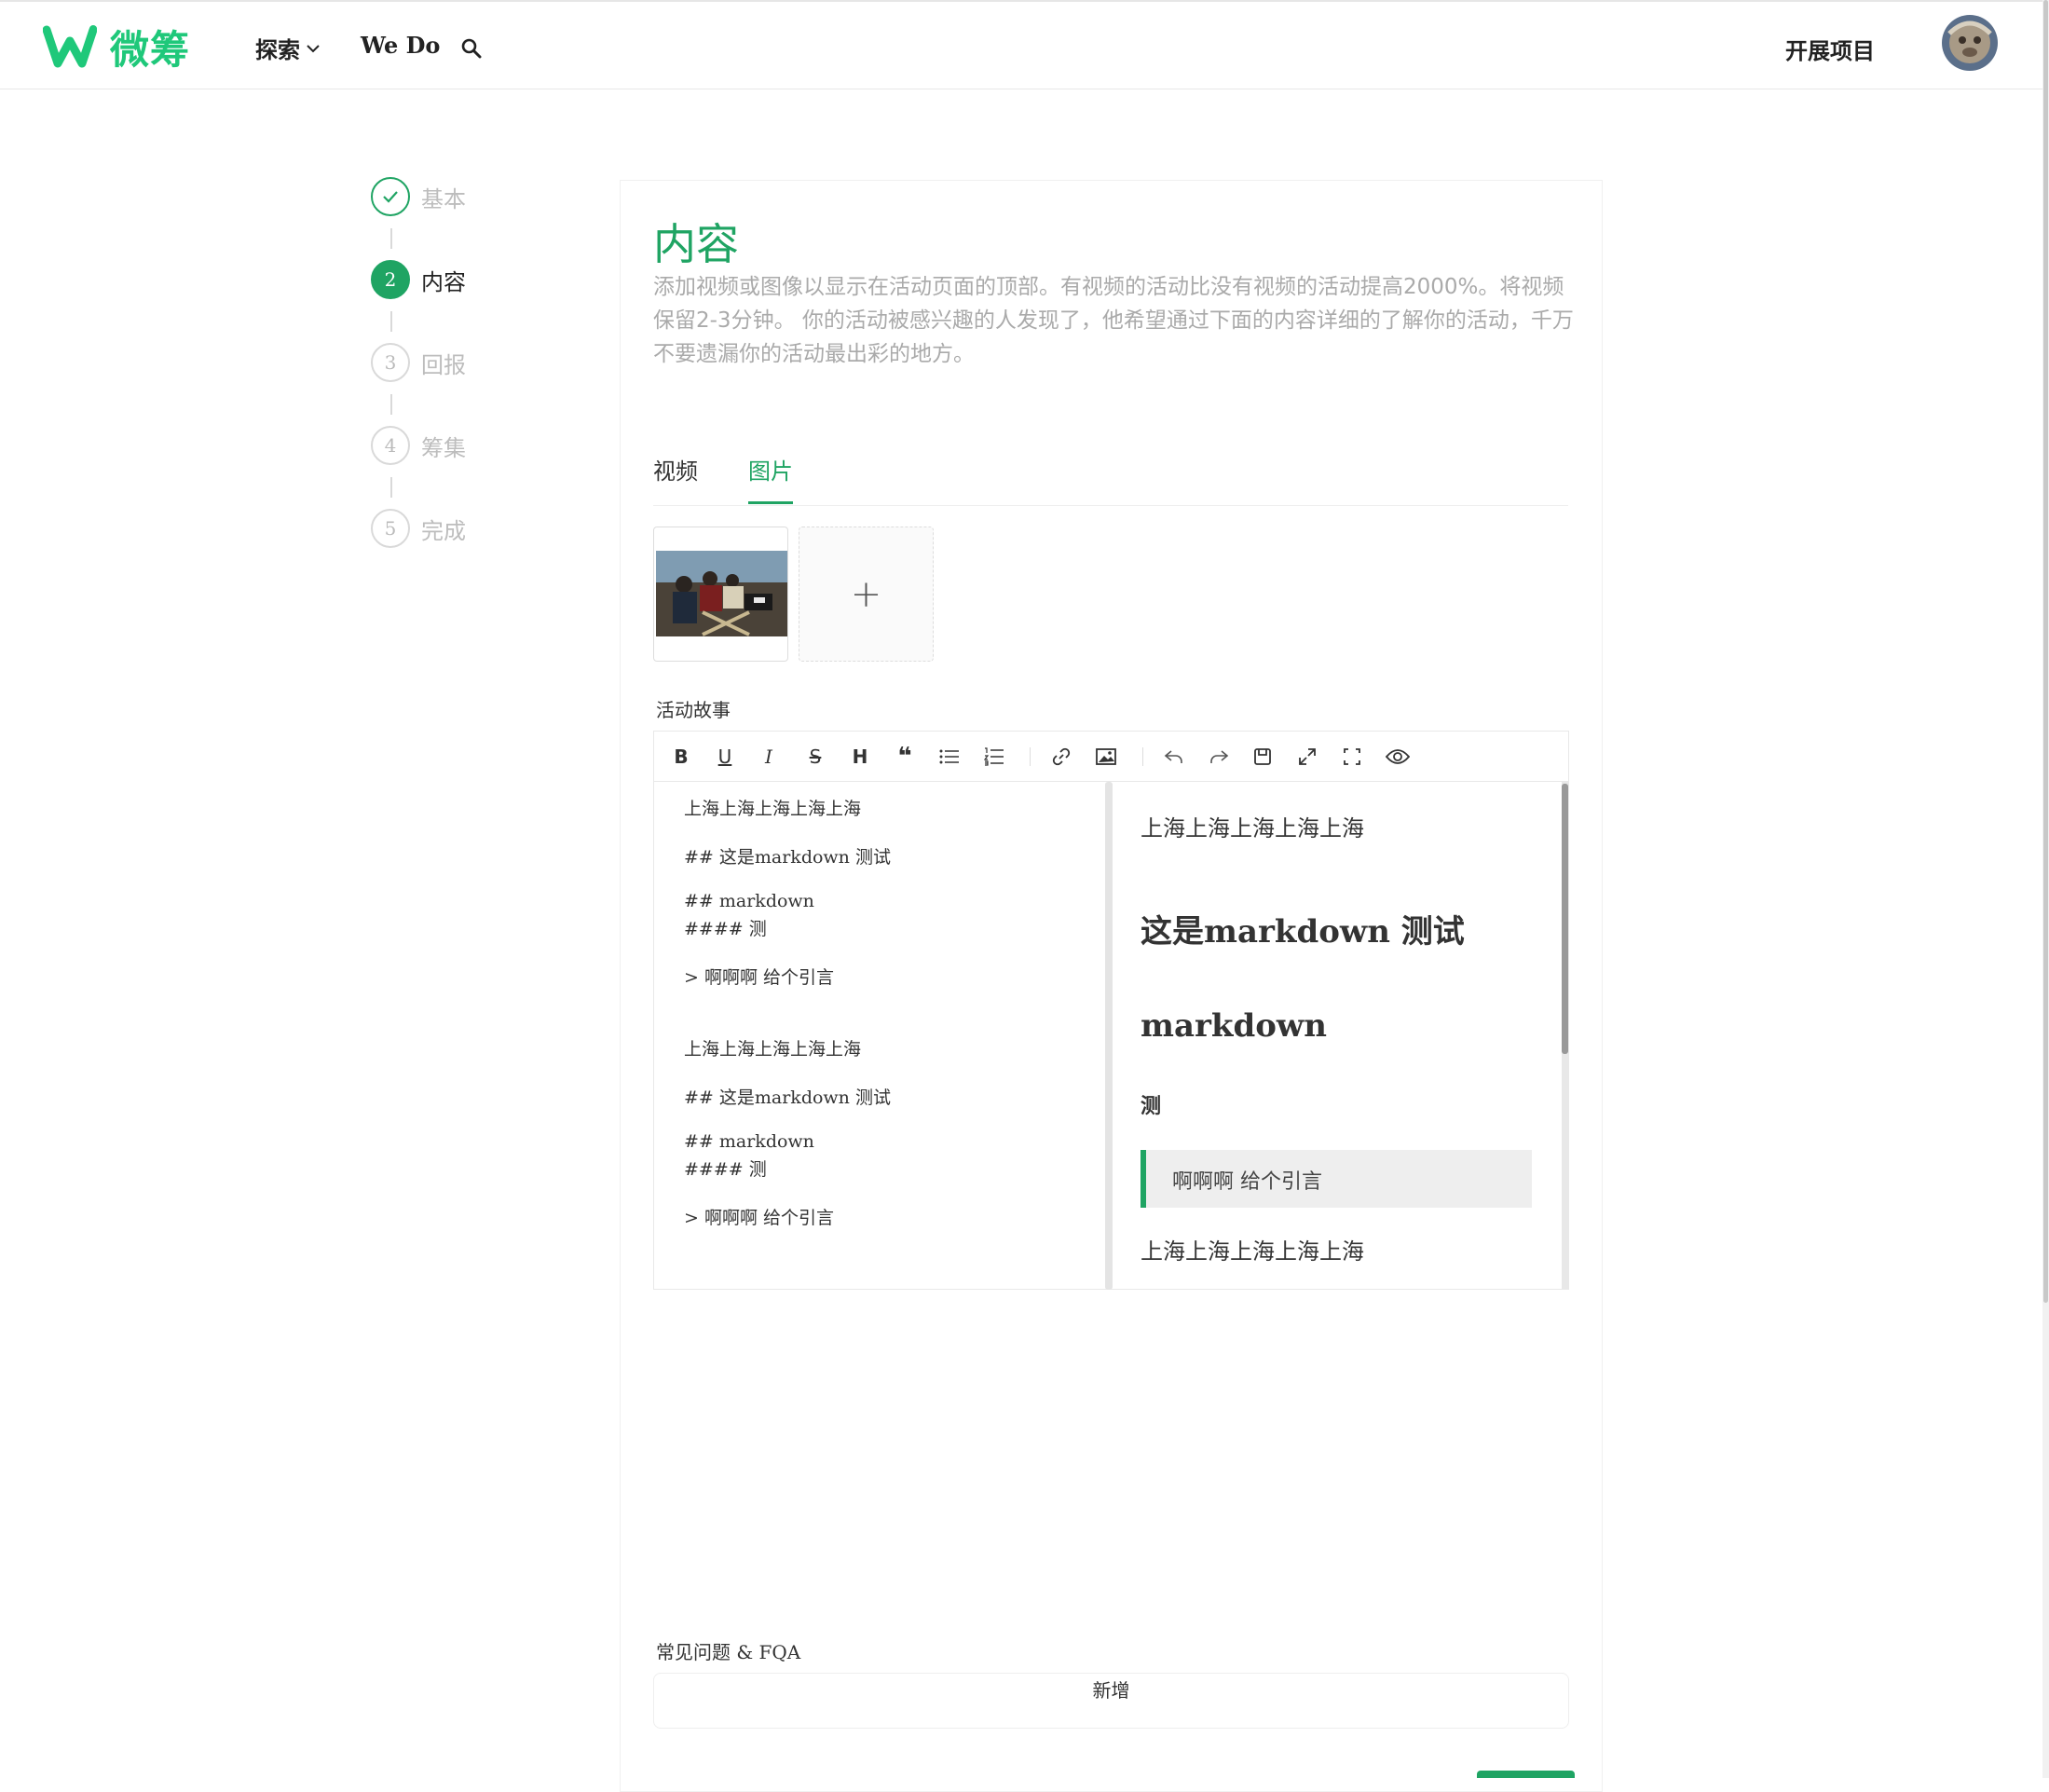 This screenshot has height=1792, width=2049. I want to click on uploaded-image-thumbnail, so click(720, 594).